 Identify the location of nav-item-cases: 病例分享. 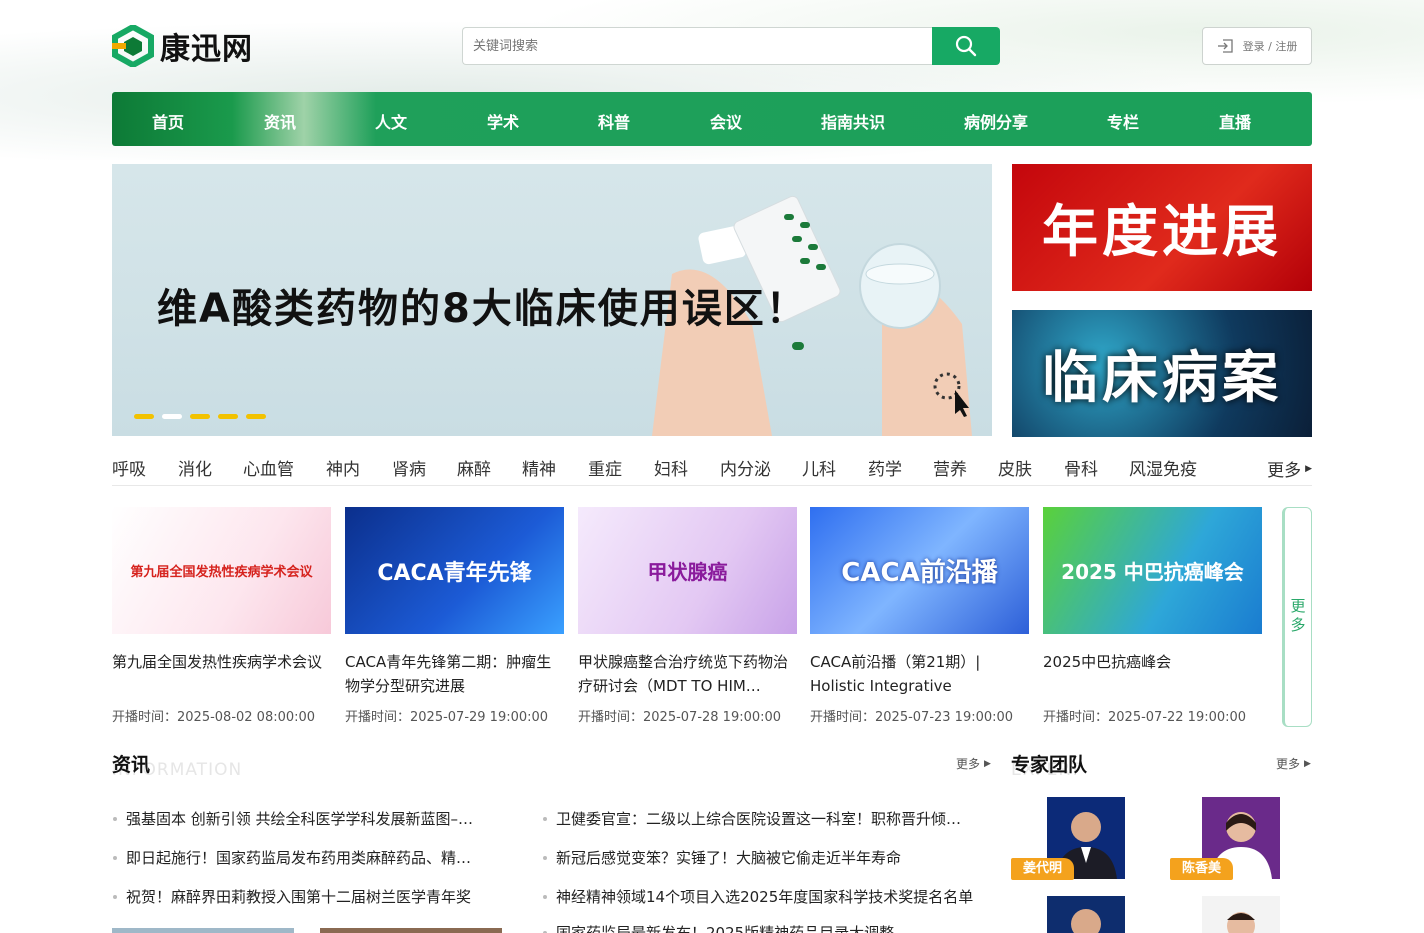
(996, 121).